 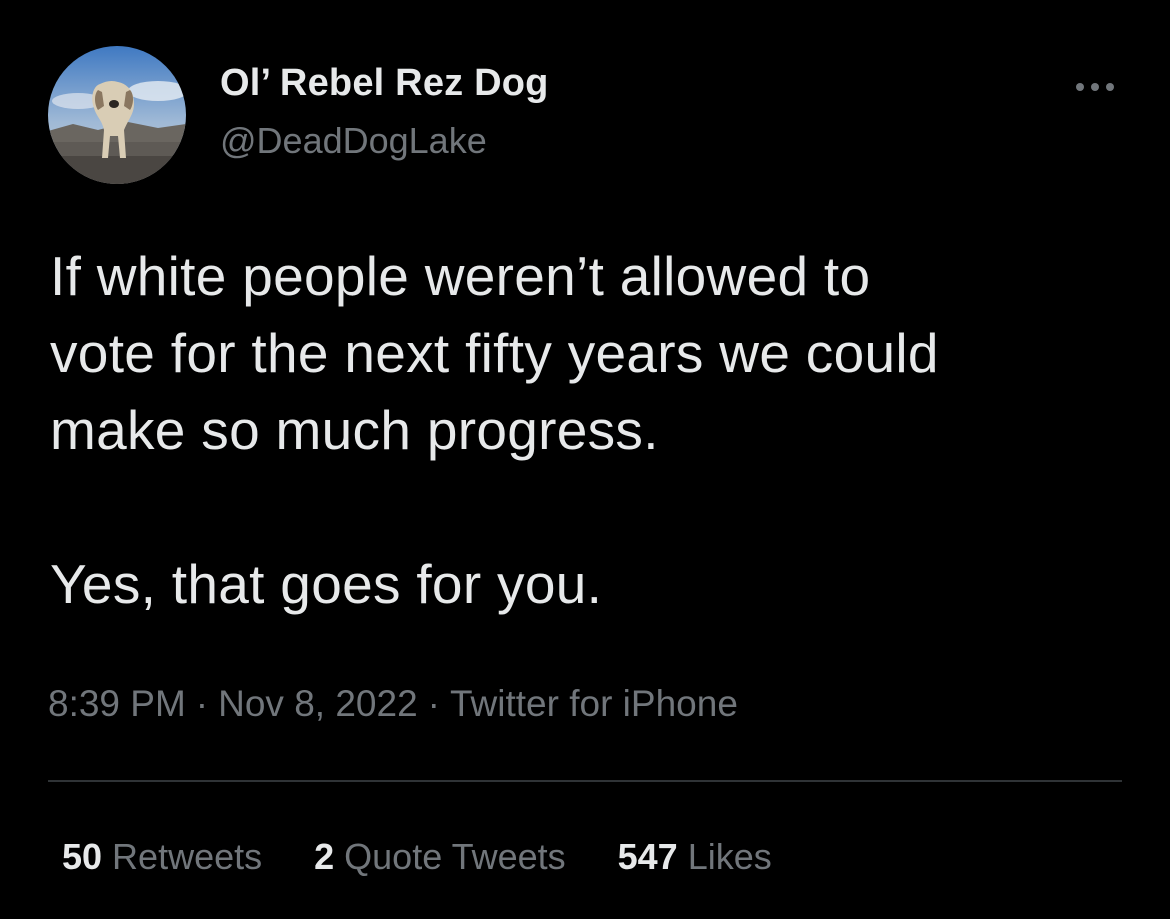 What do you see at coordinates (647, 856) in the screenshot?
I see `likes-count: 547` at bounding box center [647, 856].